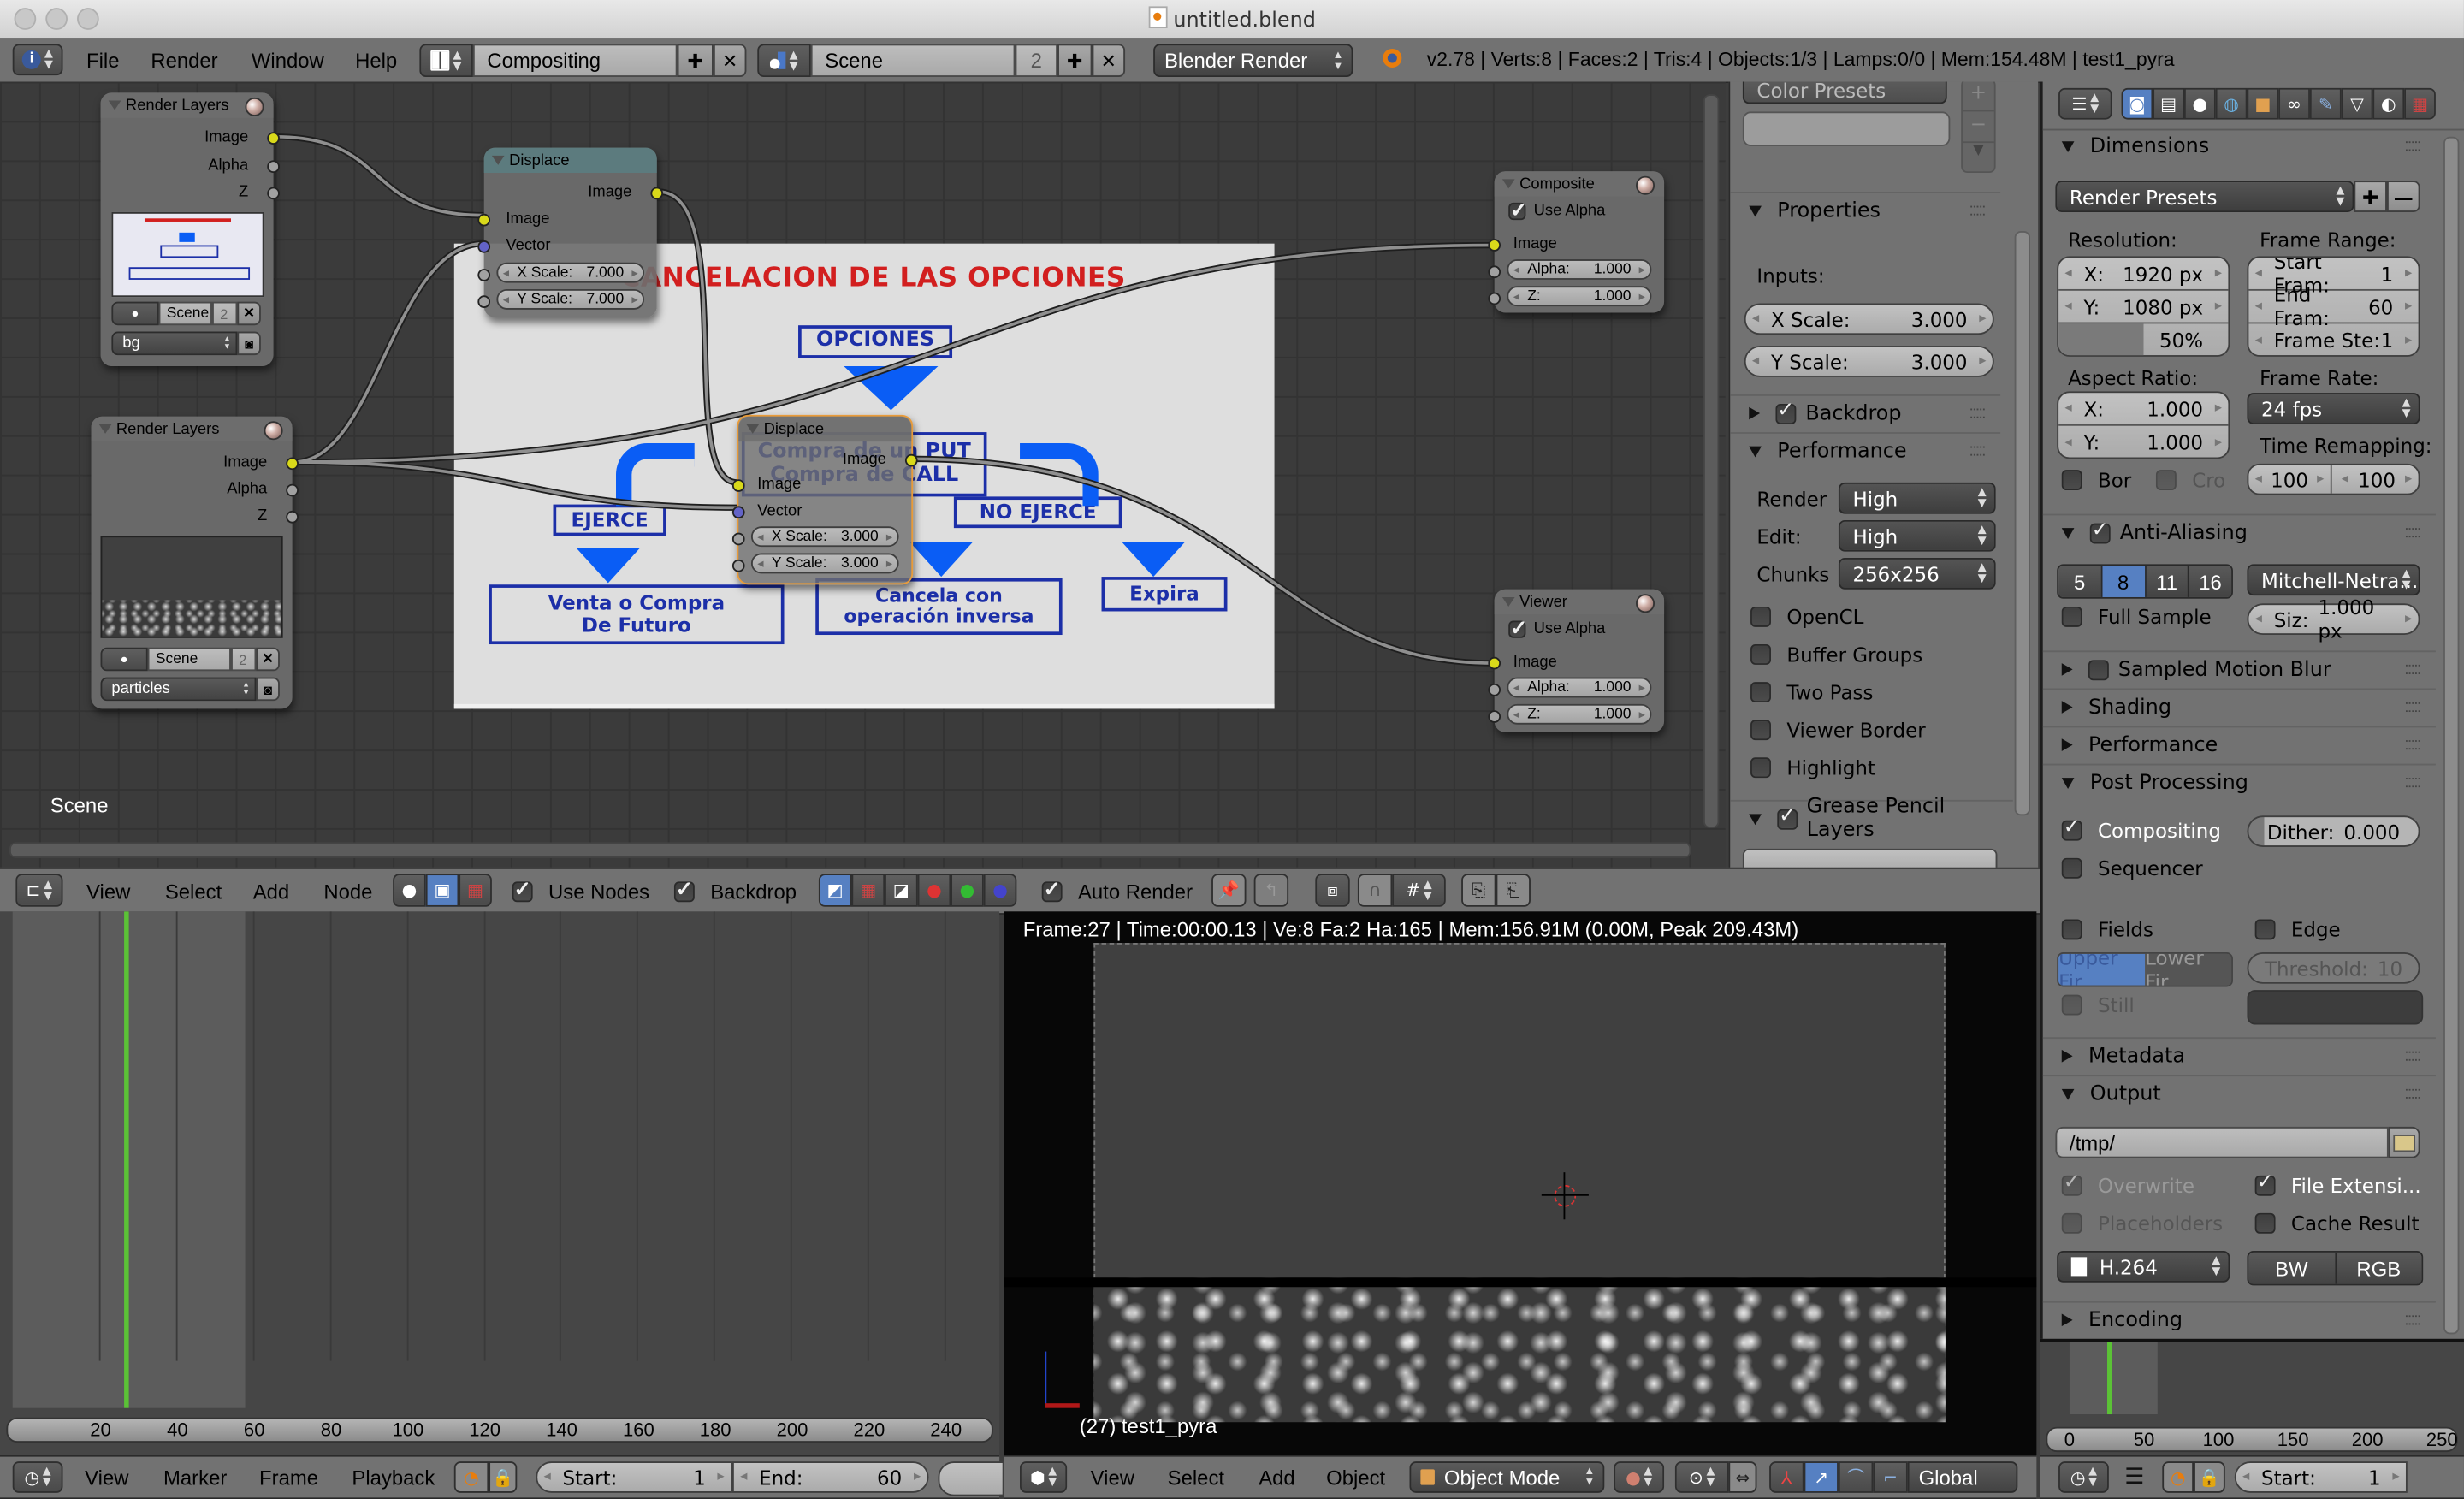 Image resolution: width=2464 pixels, height=1499 pixels. I want to click on render-layer-dropdown: particles ▲ ▼, so click(178, 689).